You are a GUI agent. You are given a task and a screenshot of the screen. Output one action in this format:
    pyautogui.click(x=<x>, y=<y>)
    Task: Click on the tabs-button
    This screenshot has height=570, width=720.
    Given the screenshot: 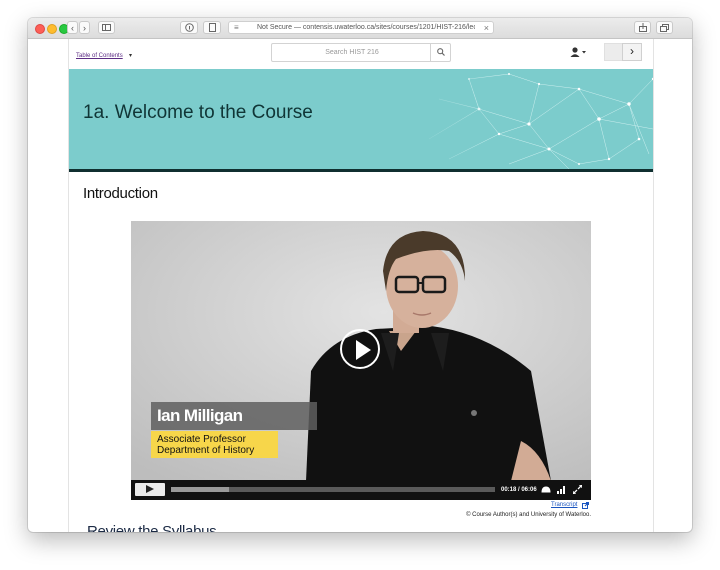 What is the action you would take?
    pyautogui.click(x=664, y=27)
    